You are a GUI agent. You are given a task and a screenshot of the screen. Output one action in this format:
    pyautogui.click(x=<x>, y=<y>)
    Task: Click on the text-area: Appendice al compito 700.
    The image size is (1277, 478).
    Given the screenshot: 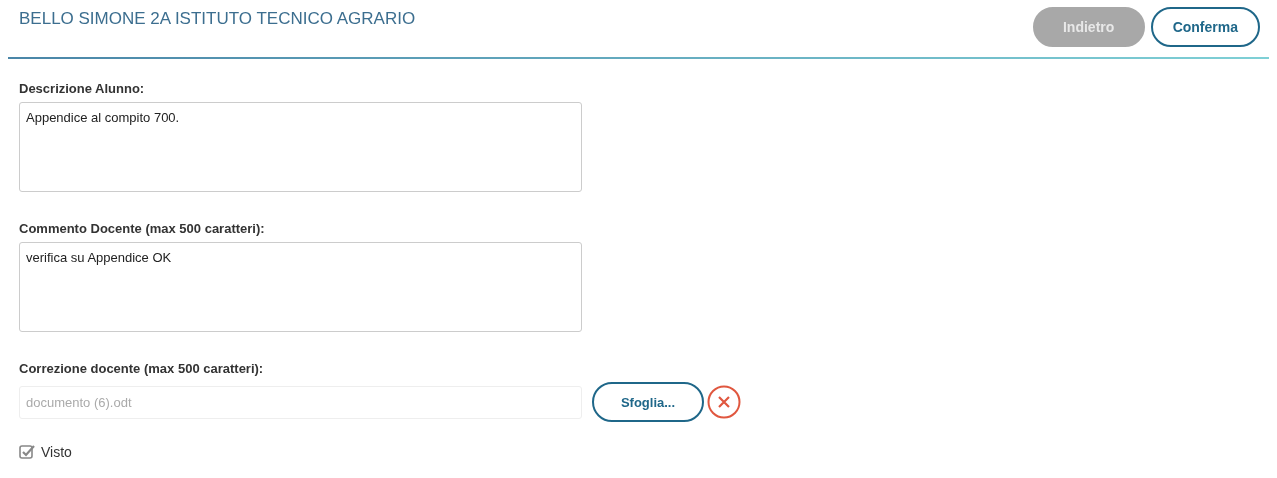 What is the action you would take?
    pyautogui.click(x=300, y=147)
    